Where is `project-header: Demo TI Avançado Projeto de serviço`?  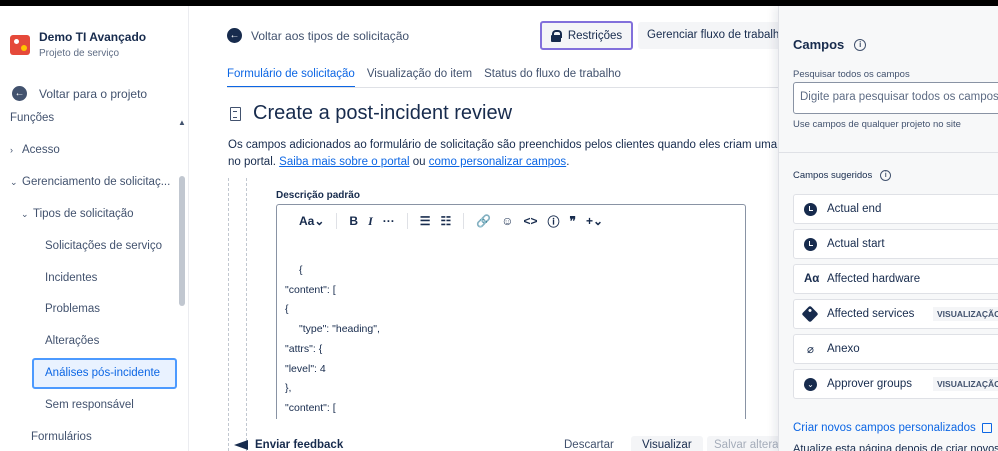 project-header: Demo TI Avançado Projeto de serviço is located at coordinates (78, 44).